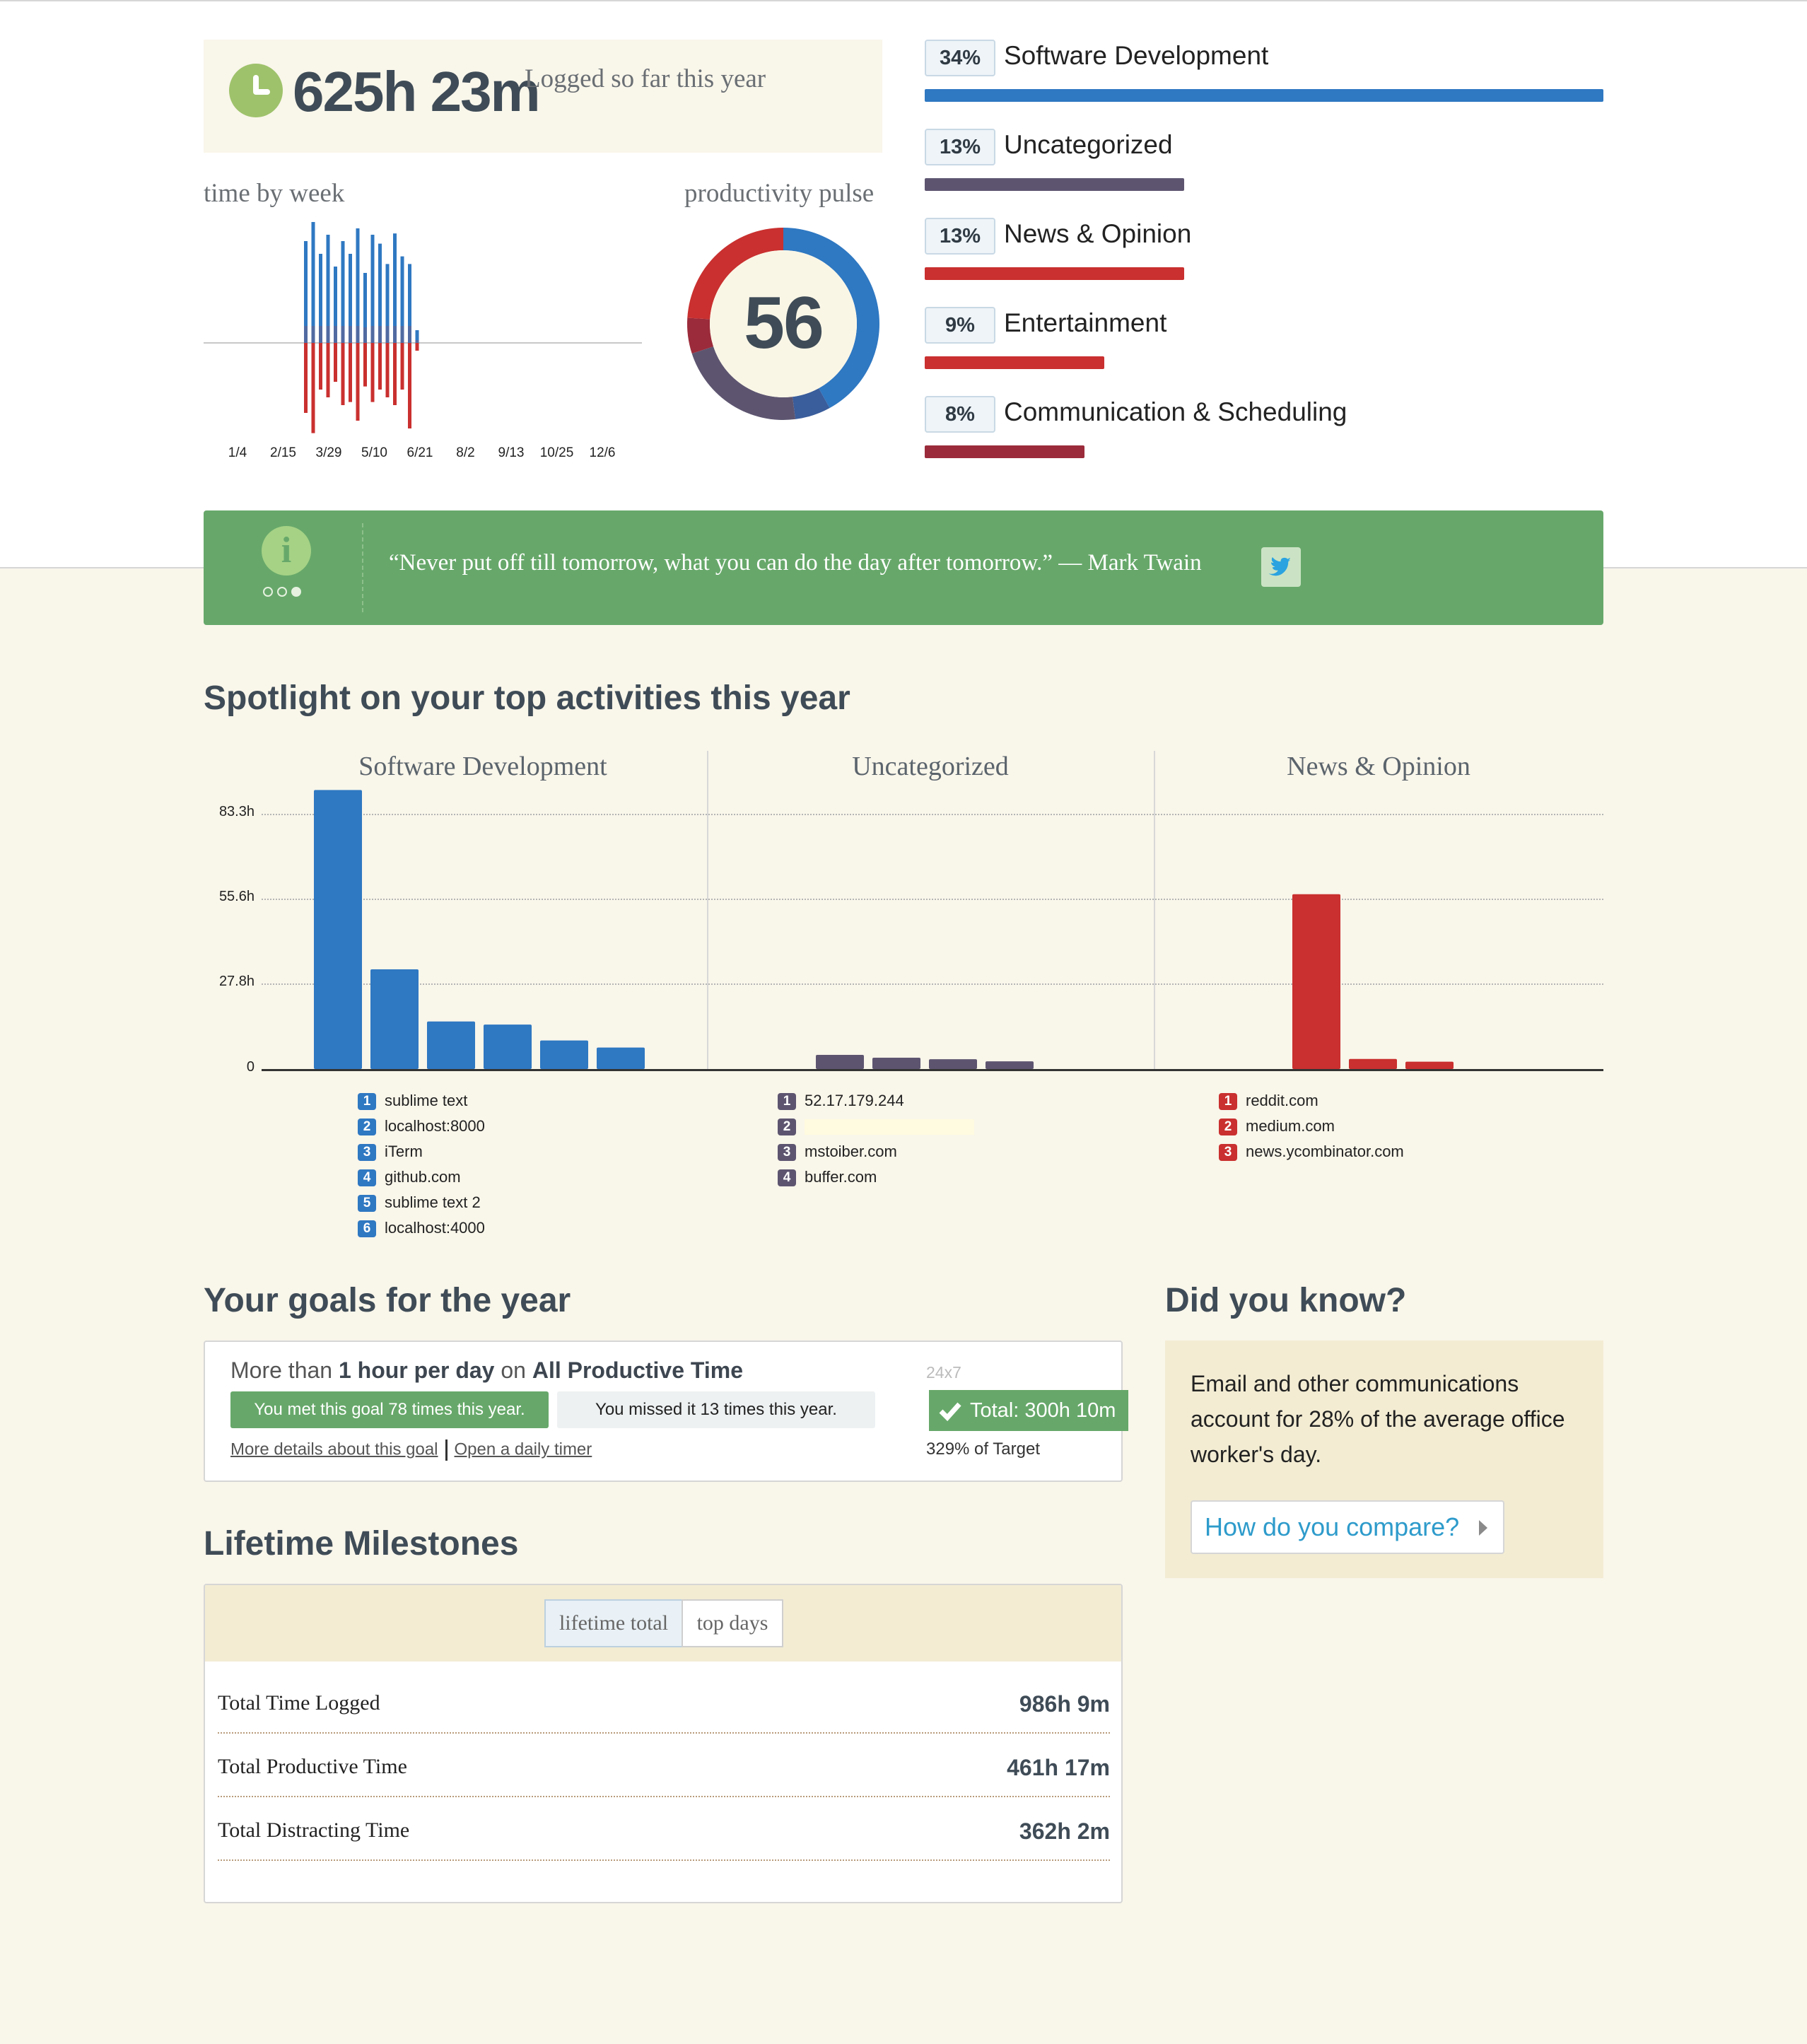  I want to click on week-tick-label: 1/4, so click(237, 452).